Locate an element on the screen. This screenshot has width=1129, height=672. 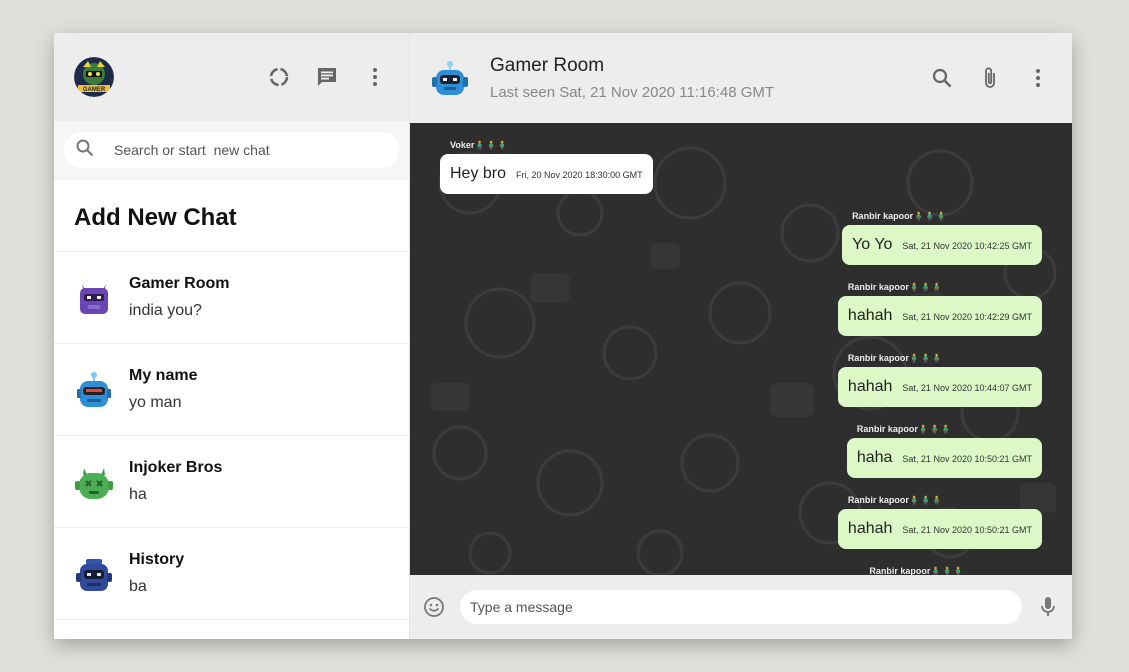
chat-last-message: ba is located at coordinates (138, 586).